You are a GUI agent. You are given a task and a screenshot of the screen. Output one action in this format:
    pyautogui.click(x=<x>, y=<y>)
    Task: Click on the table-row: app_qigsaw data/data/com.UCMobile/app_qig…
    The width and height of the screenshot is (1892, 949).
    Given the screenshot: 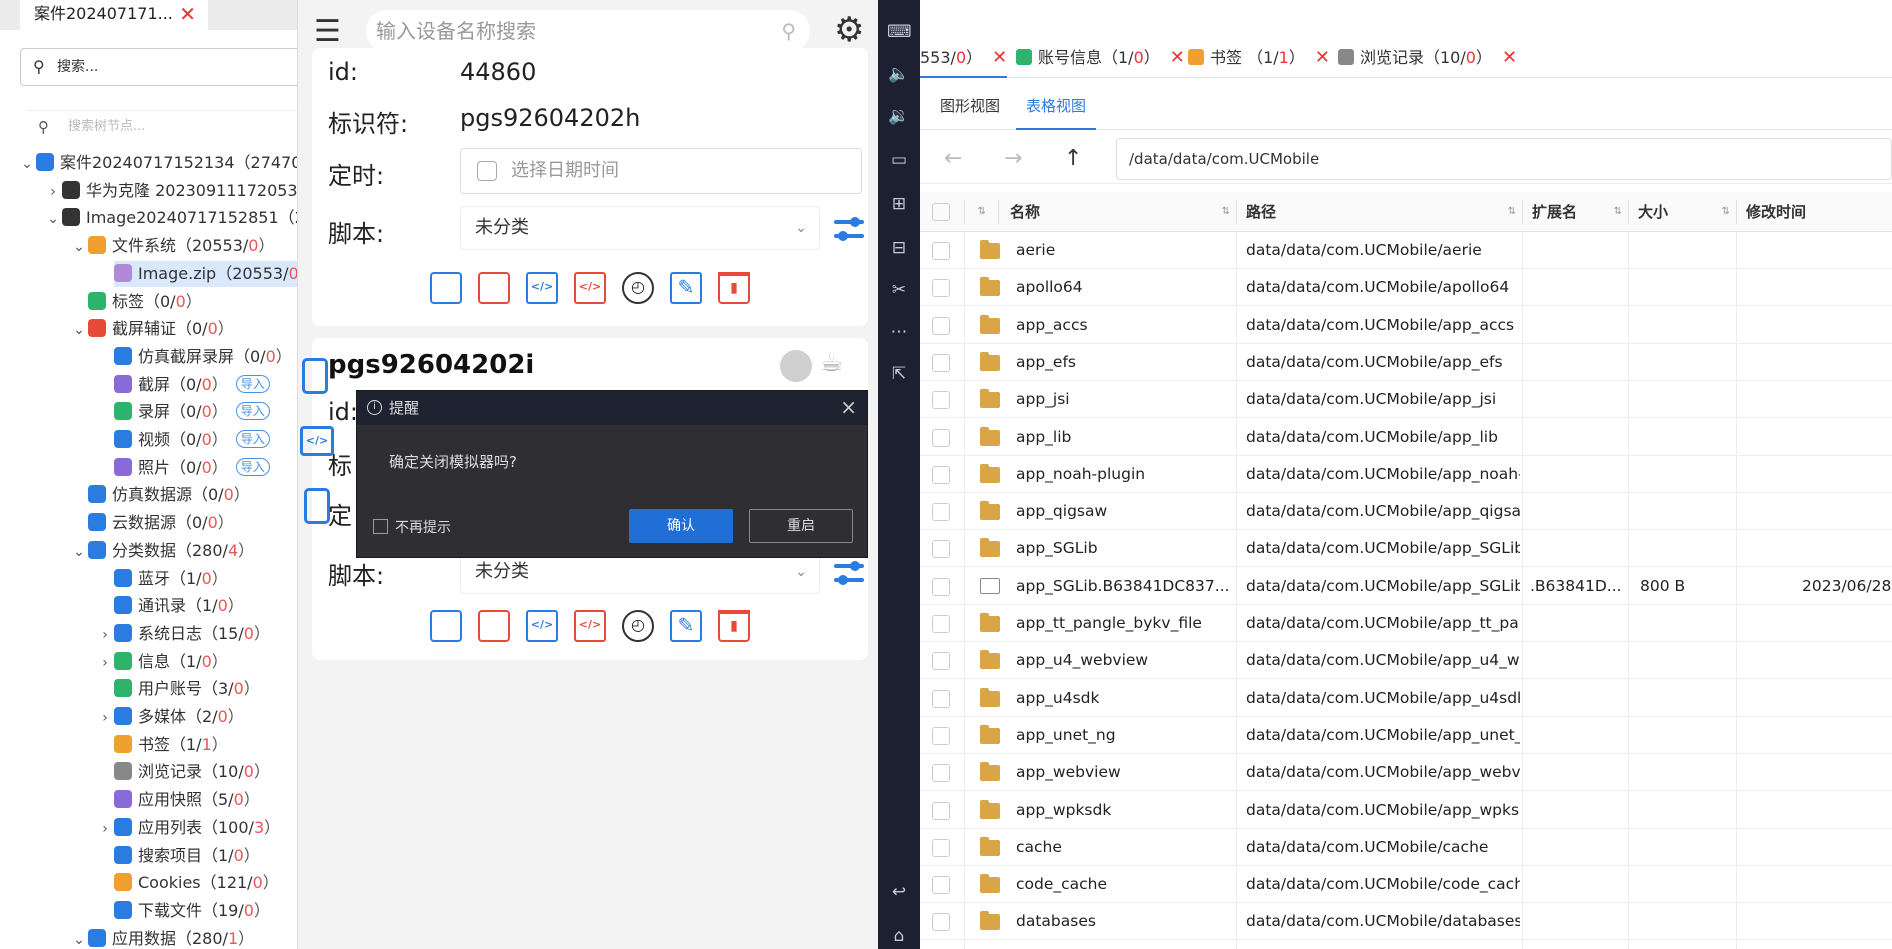 What is the action you would take?
    pyautogui.click(x=1406, y=512)
    